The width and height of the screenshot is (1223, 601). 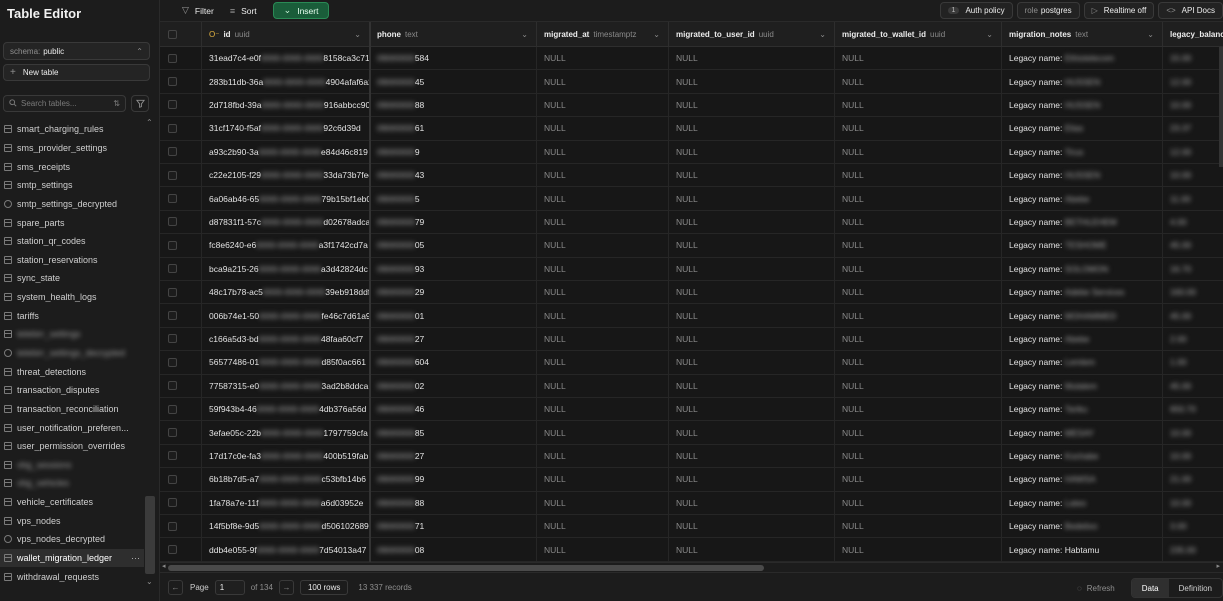 I want to click on phone-cell: 09000000 88, so click(x=453, y=502).